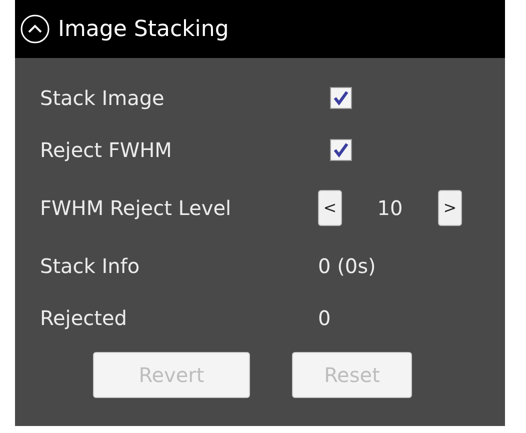  What do you see at coordinates (143, 30) in the screenshot?
I see `panel-title: Image Stacking` at bounding box center [143, 30].